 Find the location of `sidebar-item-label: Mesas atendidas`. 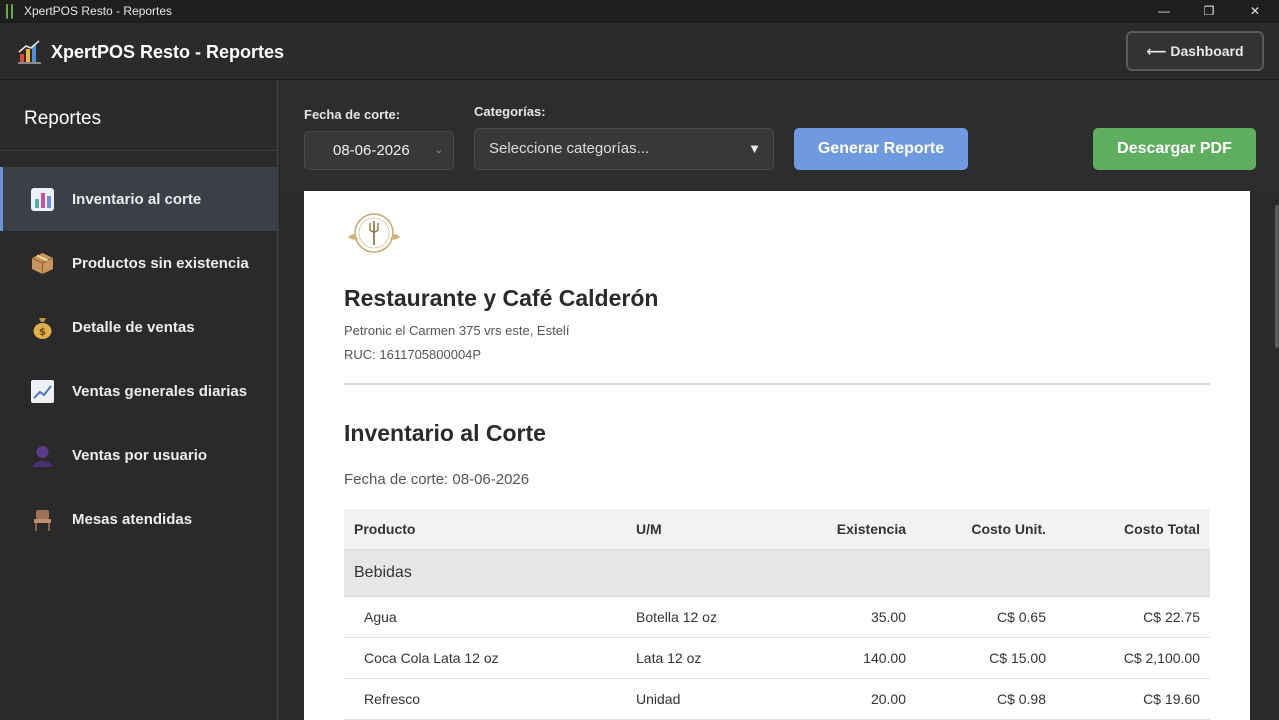

sidebar-item-label: Mesas atendidas is located at coordinates (132, 519).